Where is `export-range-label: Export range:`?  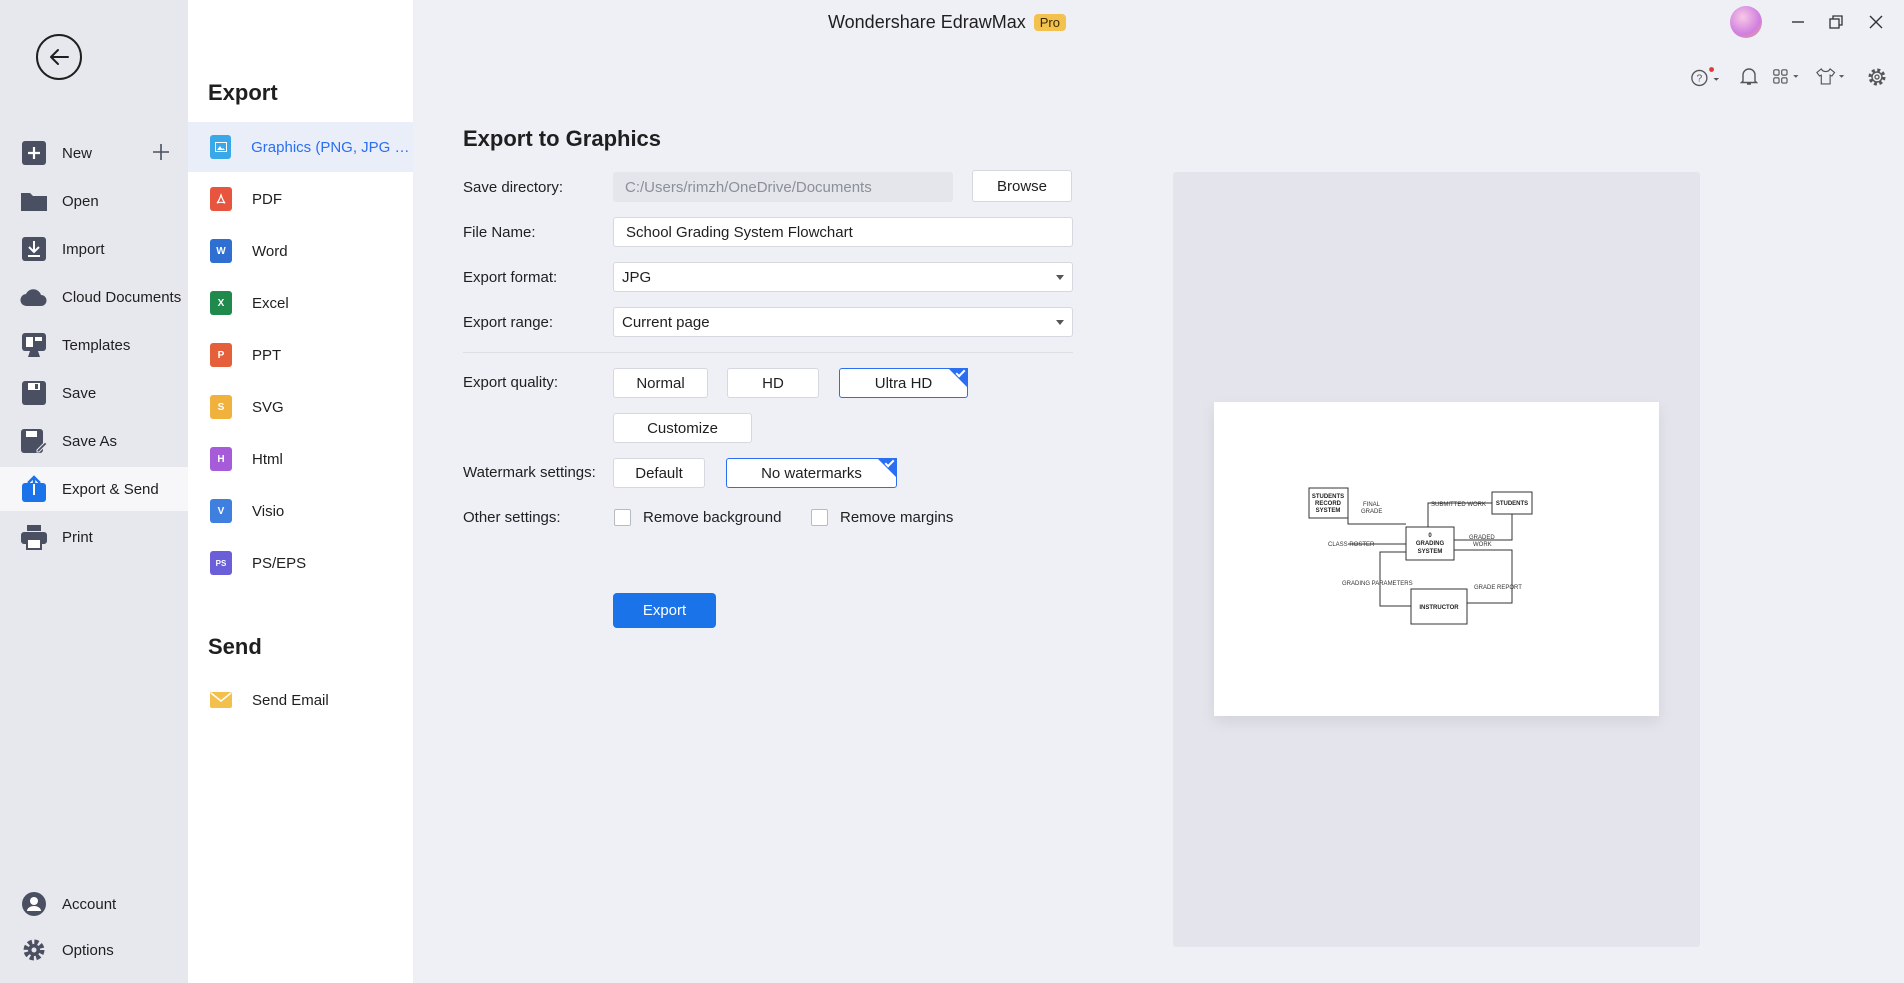 export-range-label: Export range: is located at coordinates (508, 322).